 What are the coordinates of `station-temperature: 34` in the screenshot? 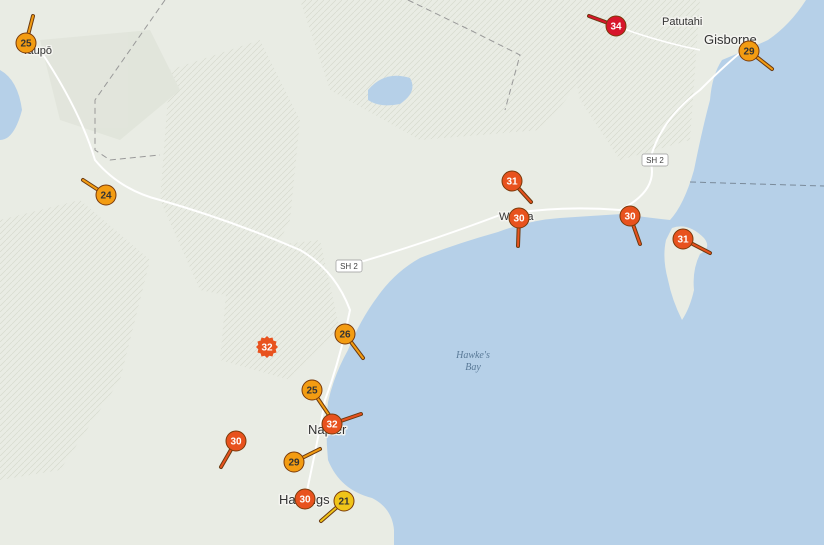 It's located at (616, 27).